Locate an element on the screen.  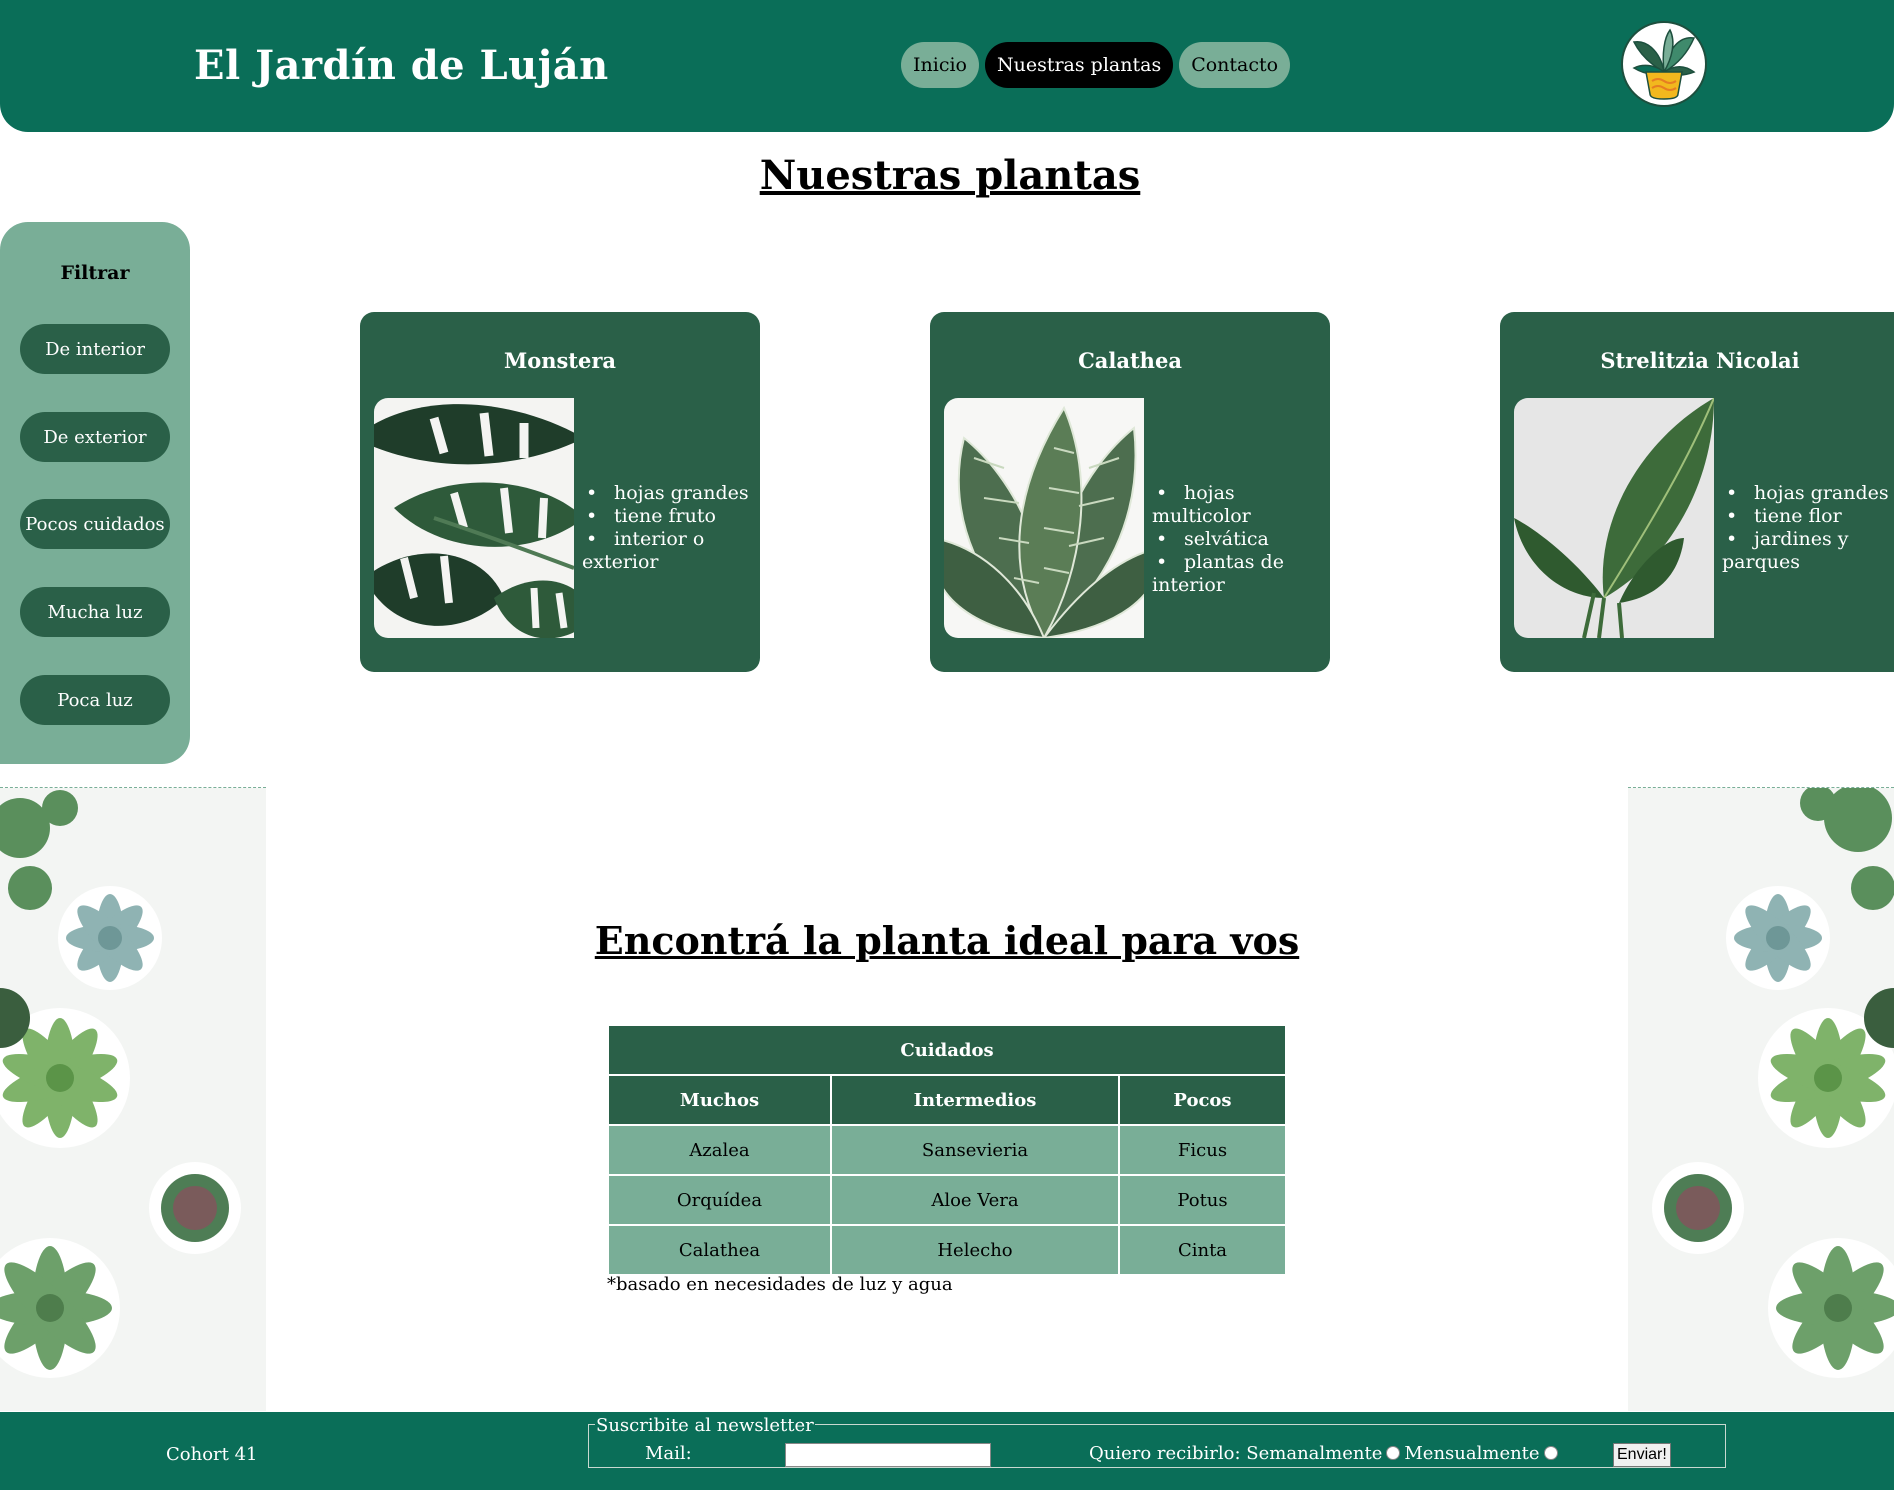
filter-de-interior-button: De interior is located at coordinates (95, 349).